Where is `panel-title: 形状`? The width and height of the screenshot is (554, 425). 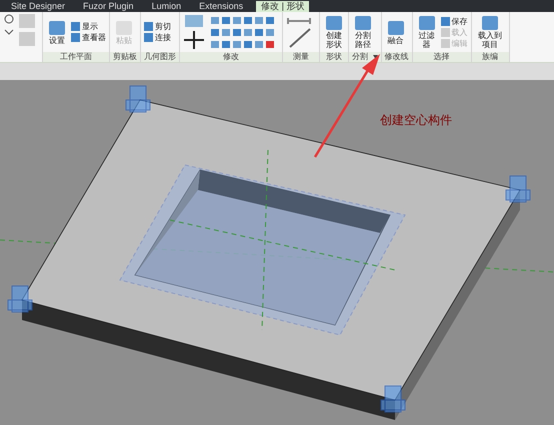
panel-title: 形状 is located at coordinates (334, 56).